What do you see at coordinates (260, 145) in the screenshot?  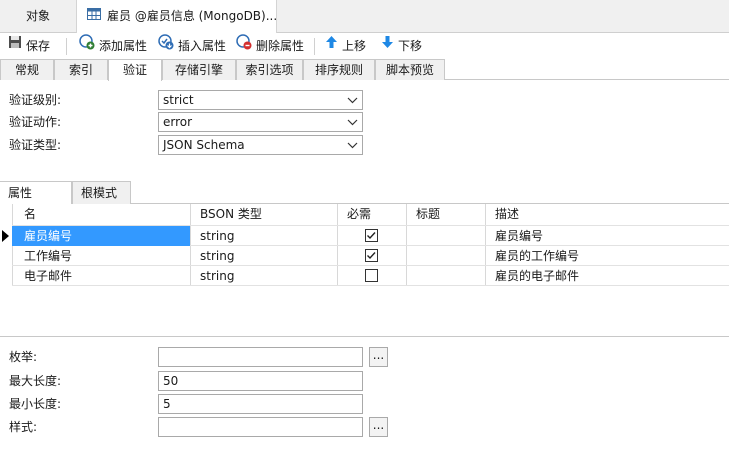 I see `validation-type-select: JSON Schema` at bounding box center [260, 145].